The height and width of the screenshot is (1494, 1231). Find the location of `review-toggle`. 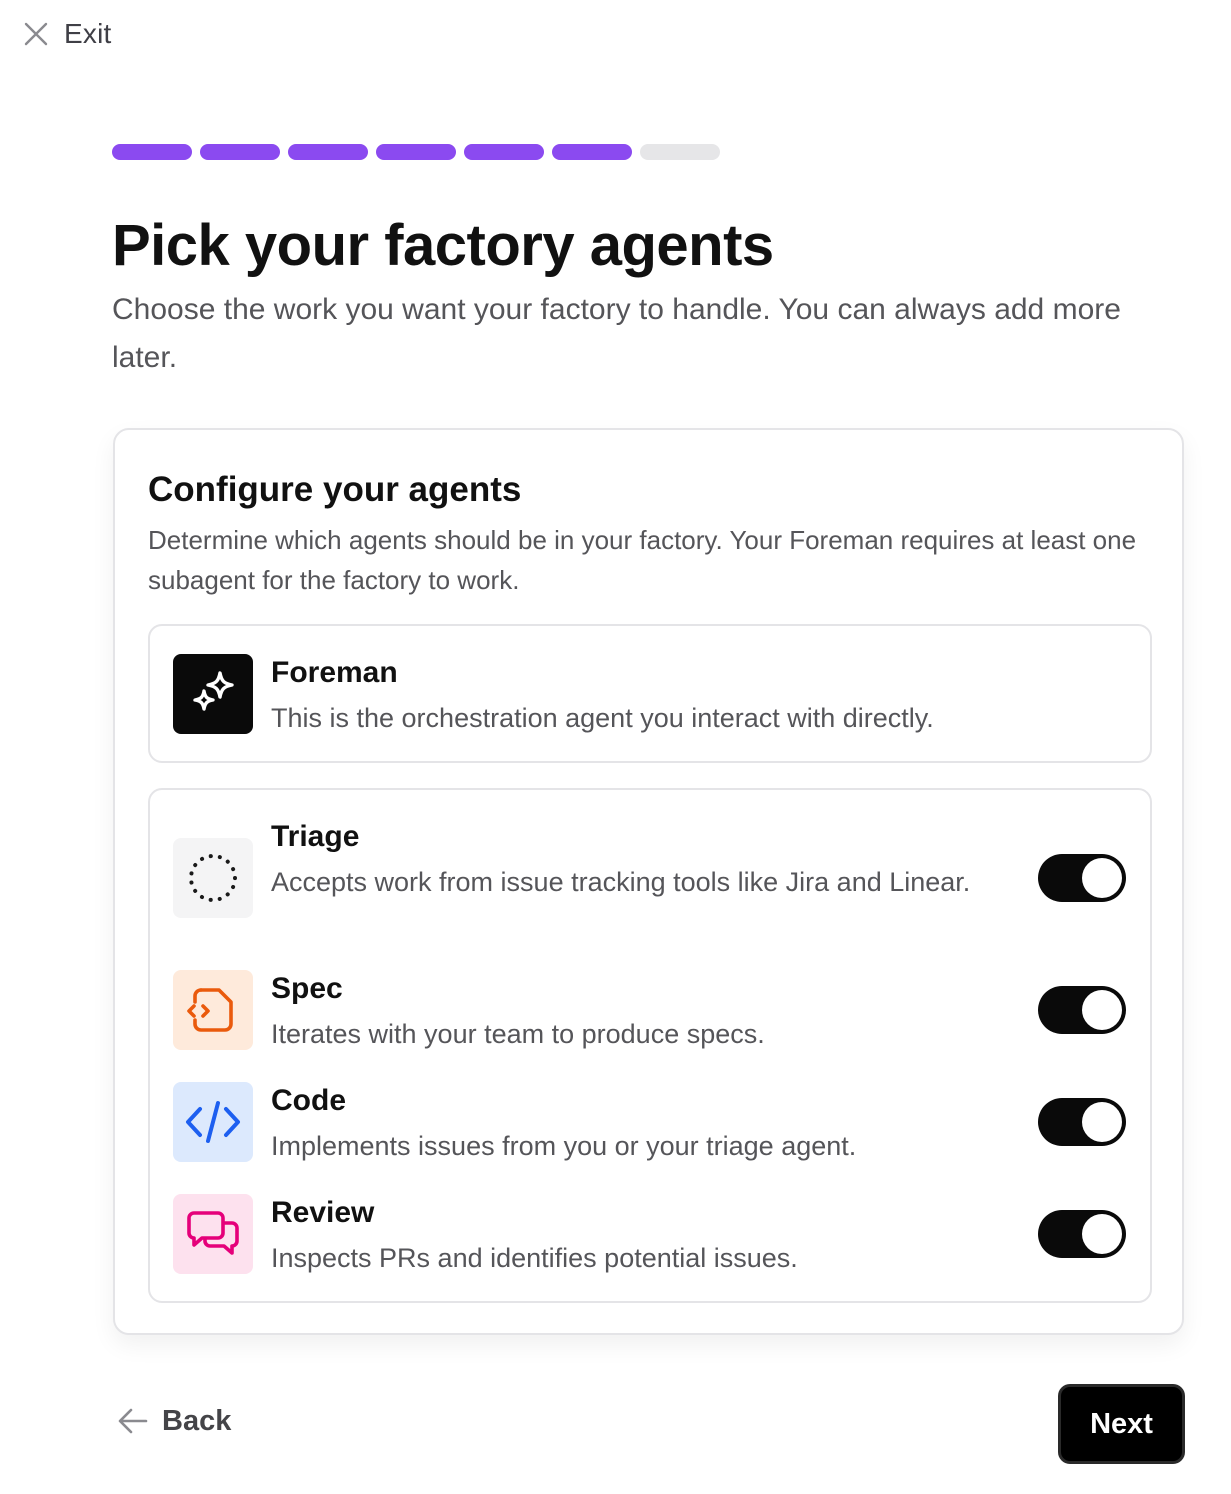

review-toggle is located at coordinates (1082, 1234).